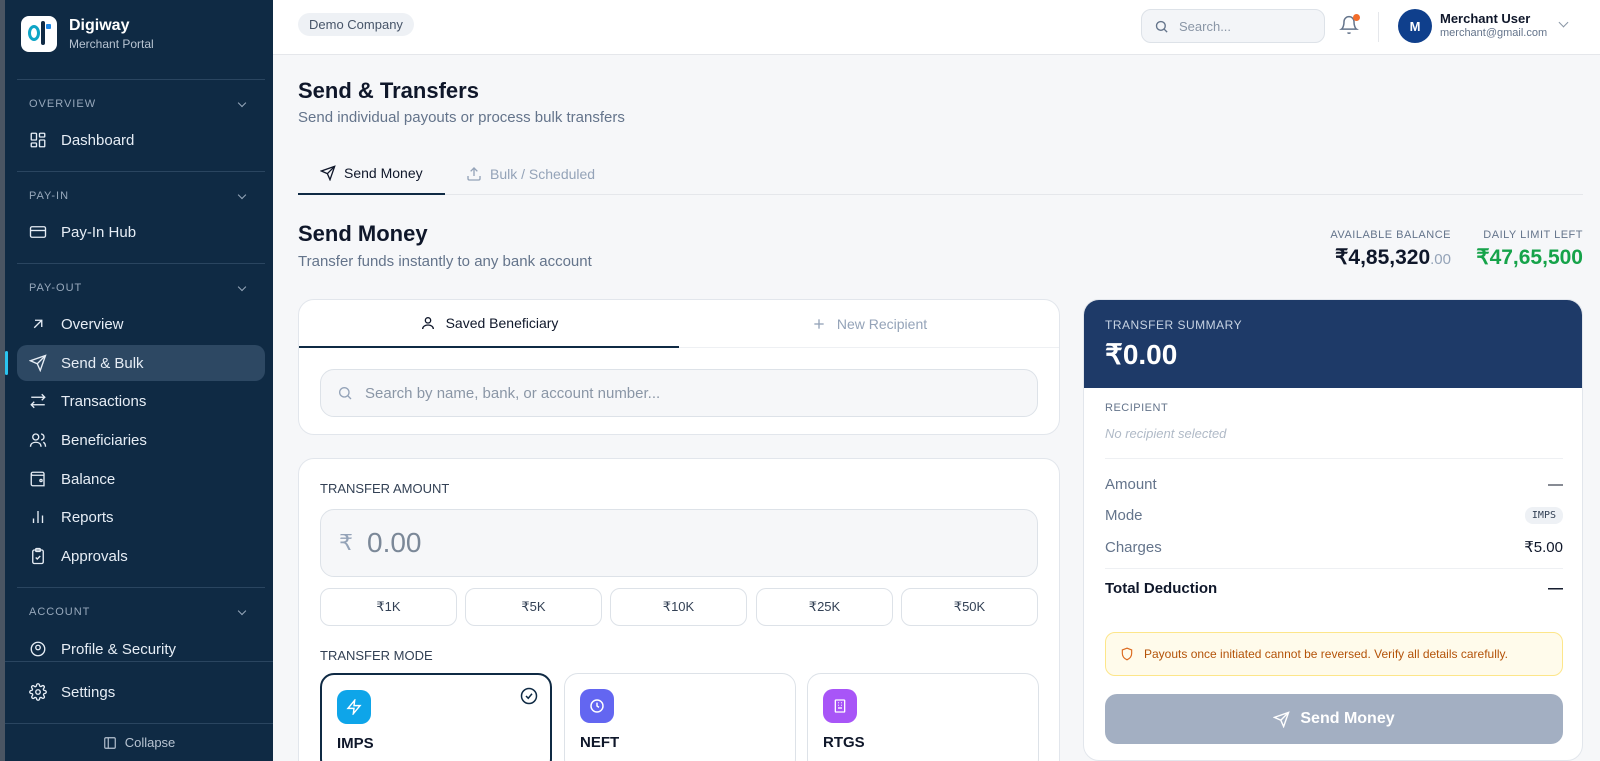  Describe the element at coordinates (824, 607) in the screenshot. I see `quick-amount-button: ₹25K` at that location.